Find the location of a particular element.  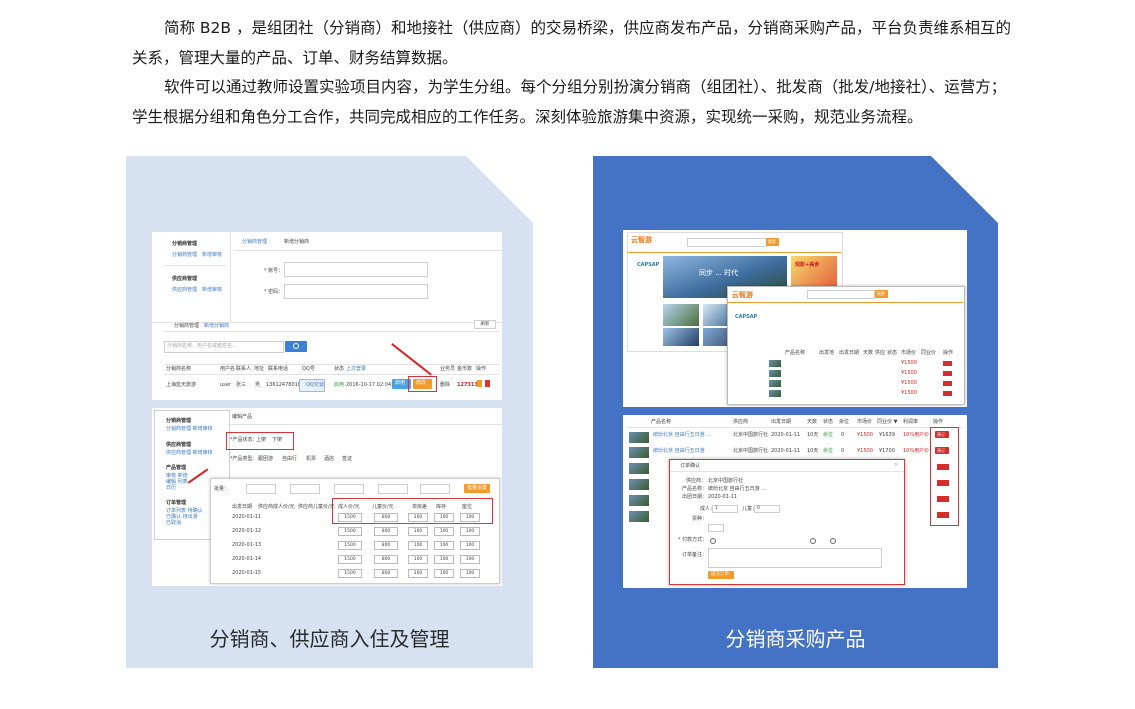

batch-seat-input is located at coordinates (435, 489).